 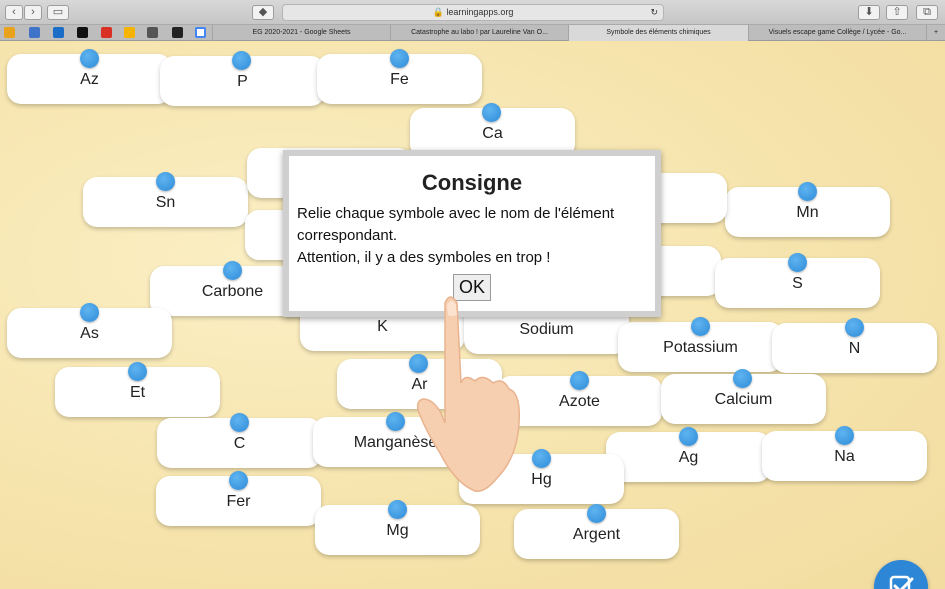 I want to click on pointing-hand-icon, so click(x=468, y=394).